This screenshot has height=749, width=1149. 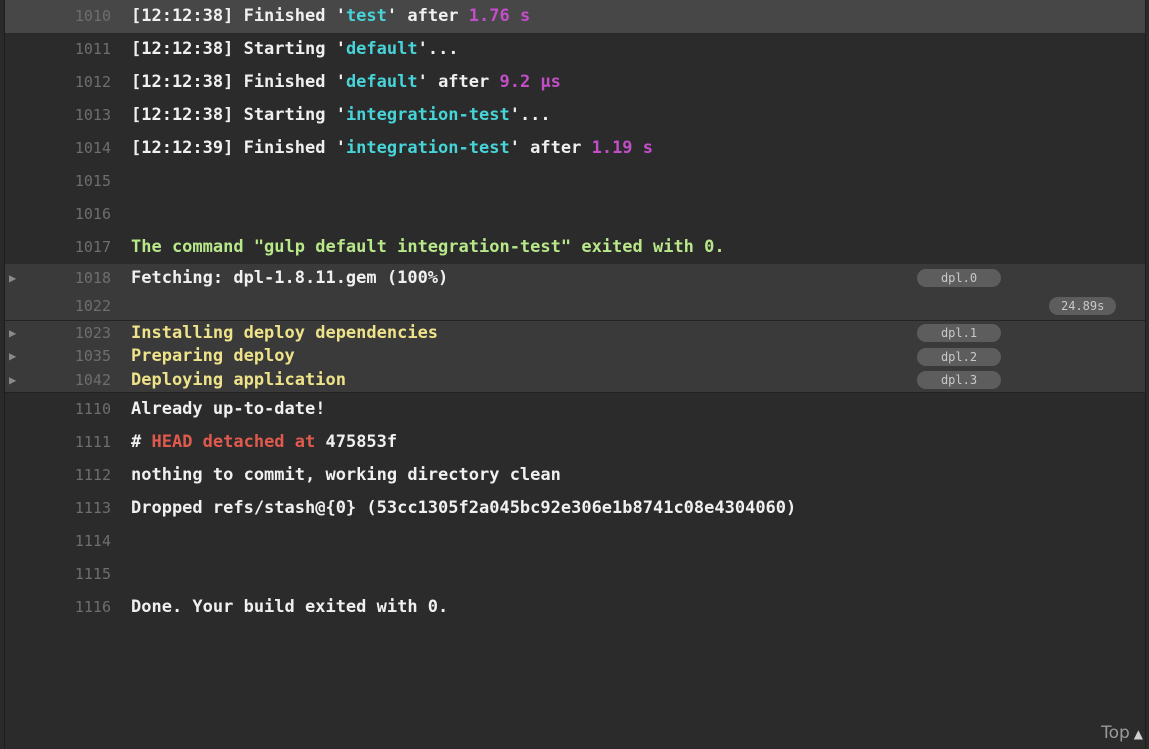 What do you see at coordinates (959, 356) in the screenshot?
I see `fold-tag-badge: dpl.2` at bounding box center [959, 356].